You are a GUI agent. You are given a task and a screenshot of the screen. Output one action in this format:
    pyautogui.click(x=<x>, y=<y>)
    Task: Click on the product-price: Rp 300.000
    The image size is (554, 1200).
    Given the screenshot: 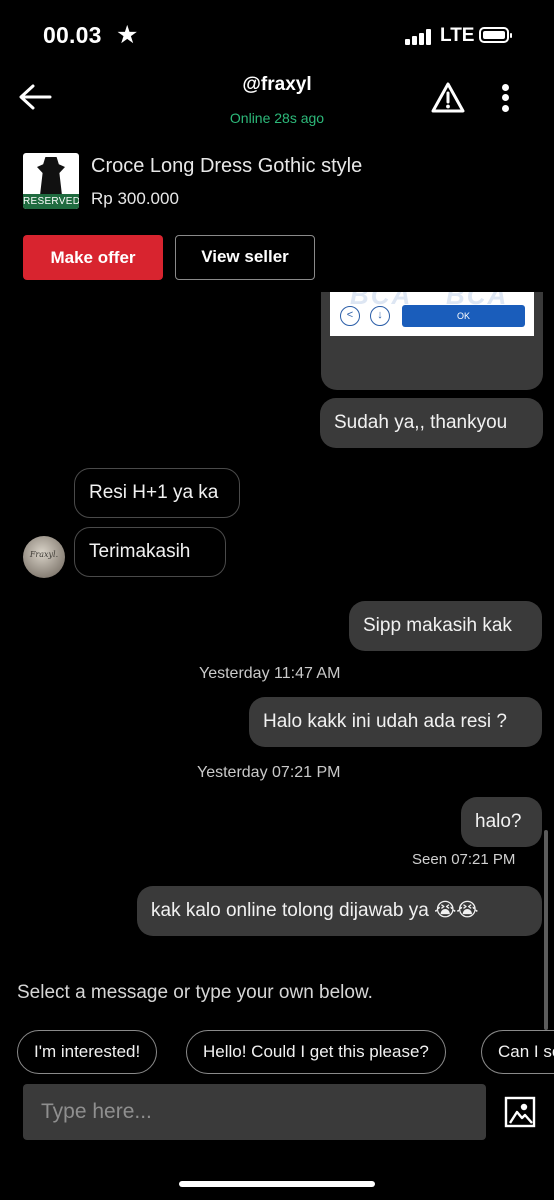 What is the action you would take?
    pyautogui.click(x=135, y=198)
    